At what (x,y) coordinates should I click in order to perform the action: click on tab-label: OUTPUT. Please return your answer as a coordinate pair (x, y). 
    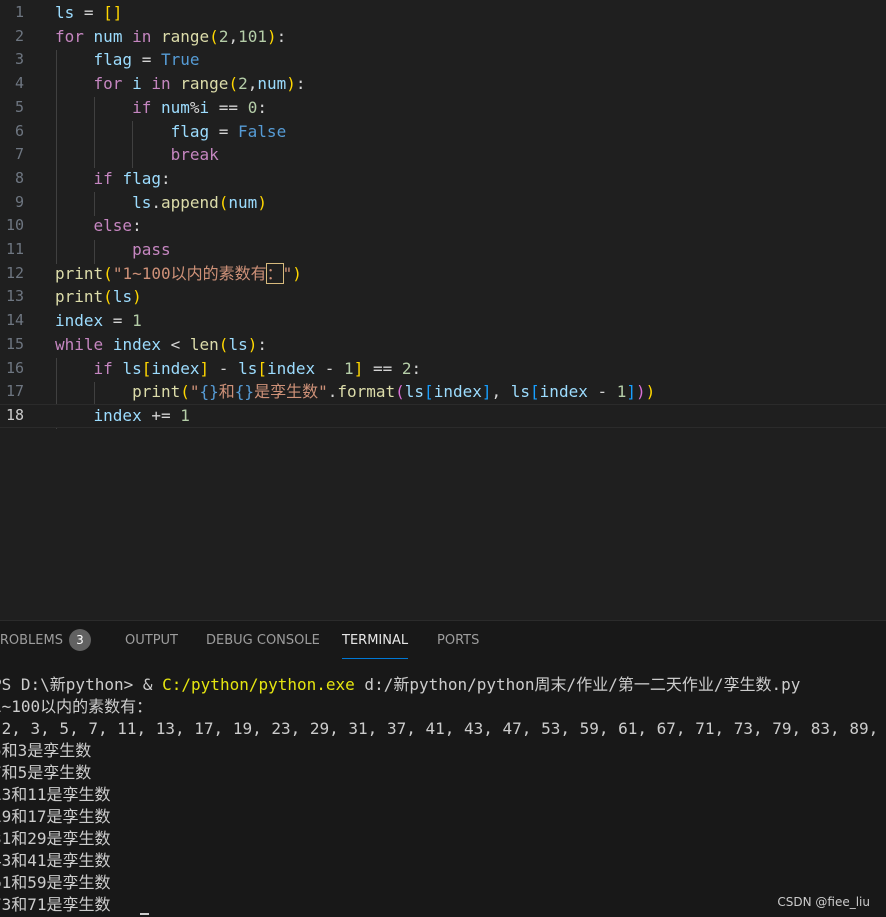
    Looking at the image, I should click on (151, 640).